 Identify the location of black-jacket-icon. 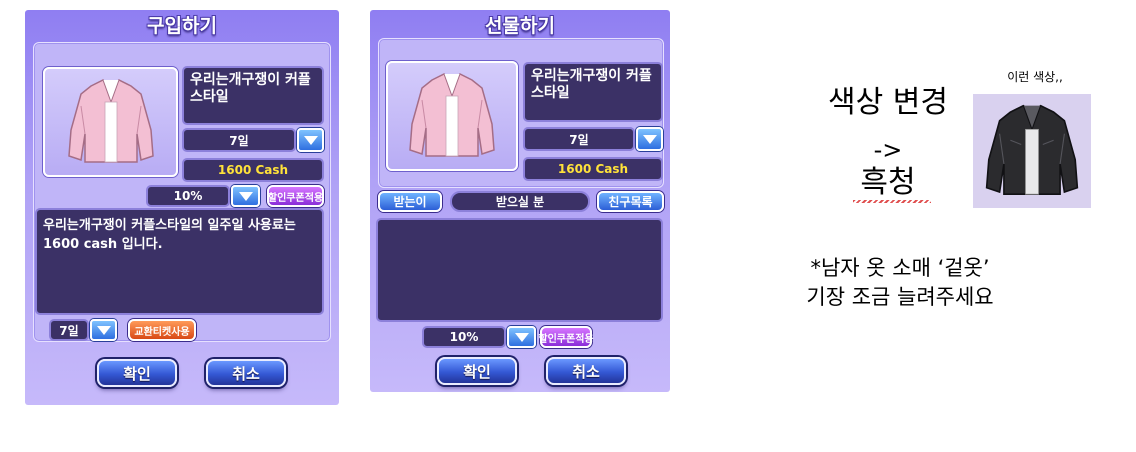
(1032, 150).